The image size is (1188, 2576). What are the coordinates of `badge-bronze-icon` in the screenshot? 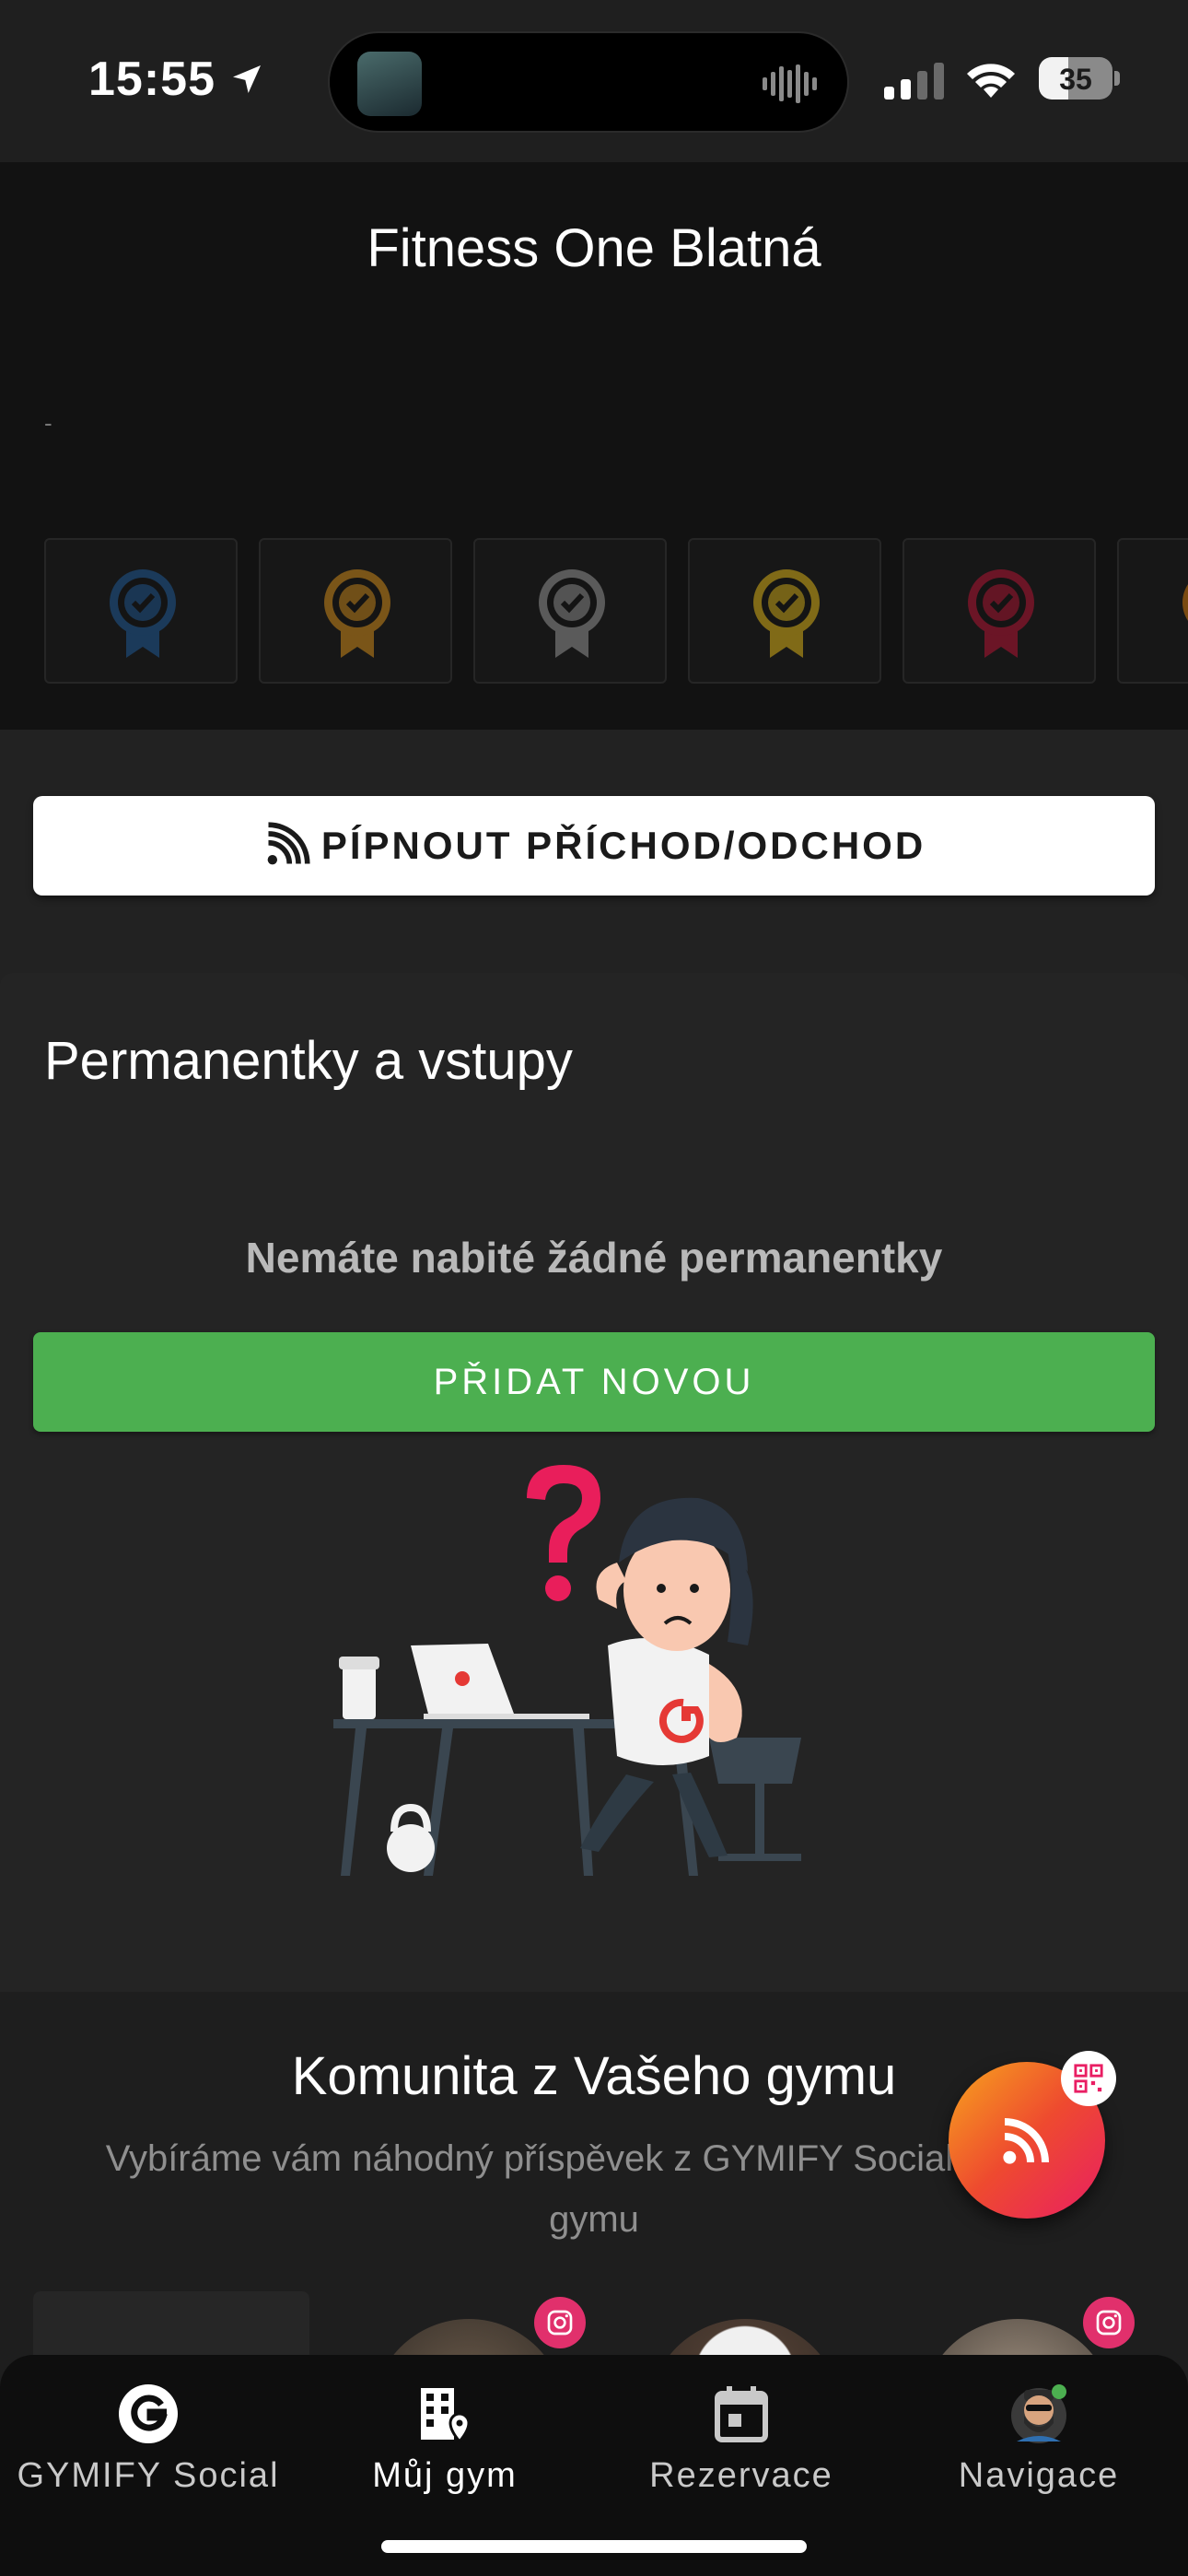 It's located at (355, 611).